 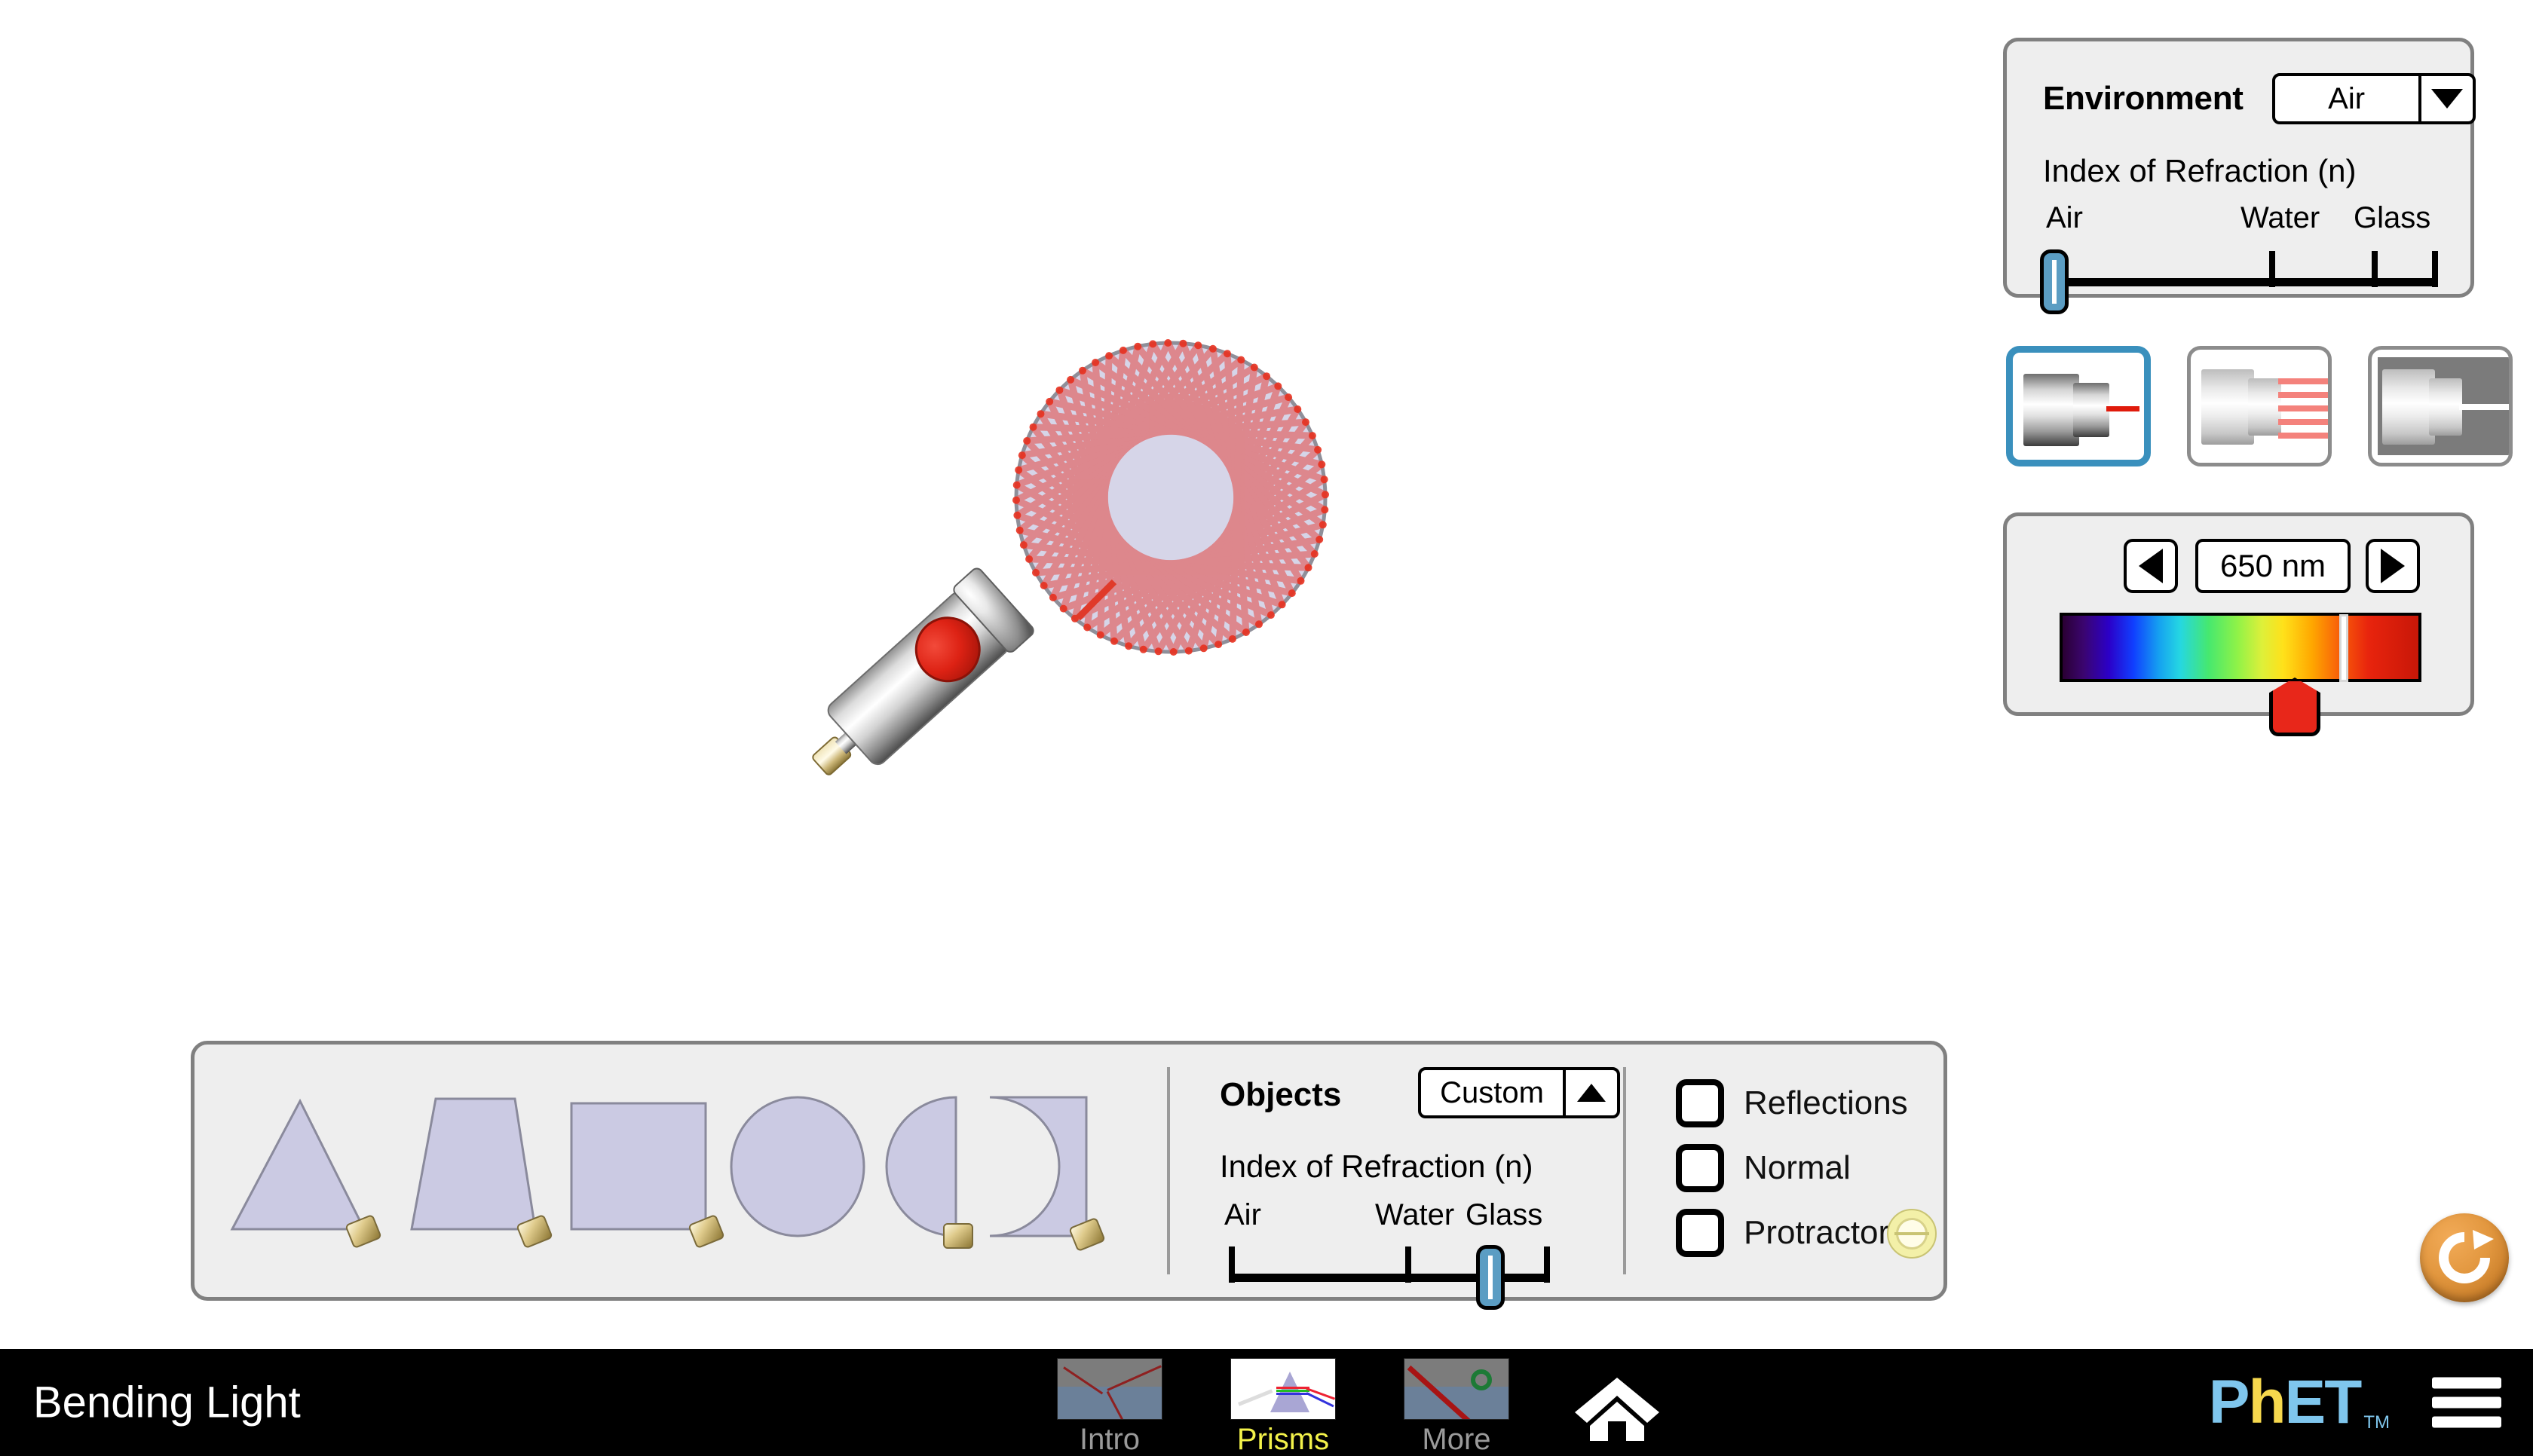 What do you see at coordinates (481, 1172) in the screenshot?
I see `prism-shape-trapezoid` at bounding box center [481, 1172].